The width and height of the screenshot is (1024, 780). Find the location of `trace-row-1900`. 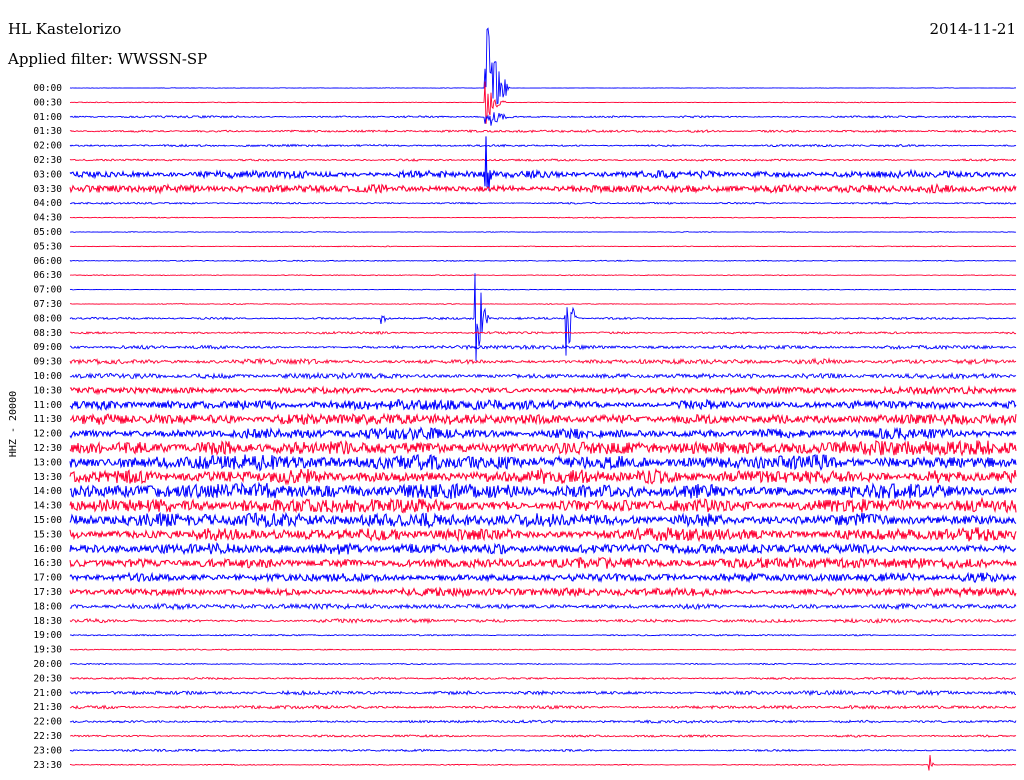

trace-row-1900 is located at coordinates (543, 635).